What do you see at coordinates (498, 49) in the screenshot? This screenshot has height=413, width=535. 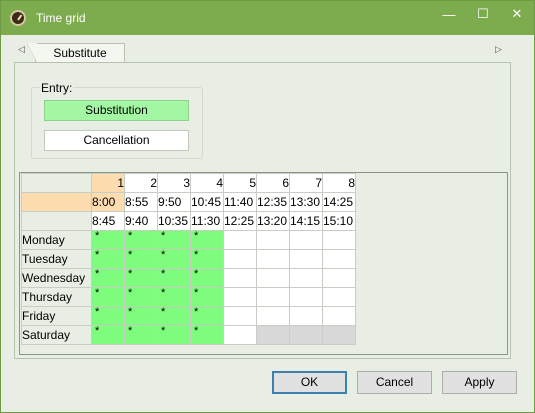 I see `tab-scroll-right-icon: ▷` at bounding box center [498, 49].